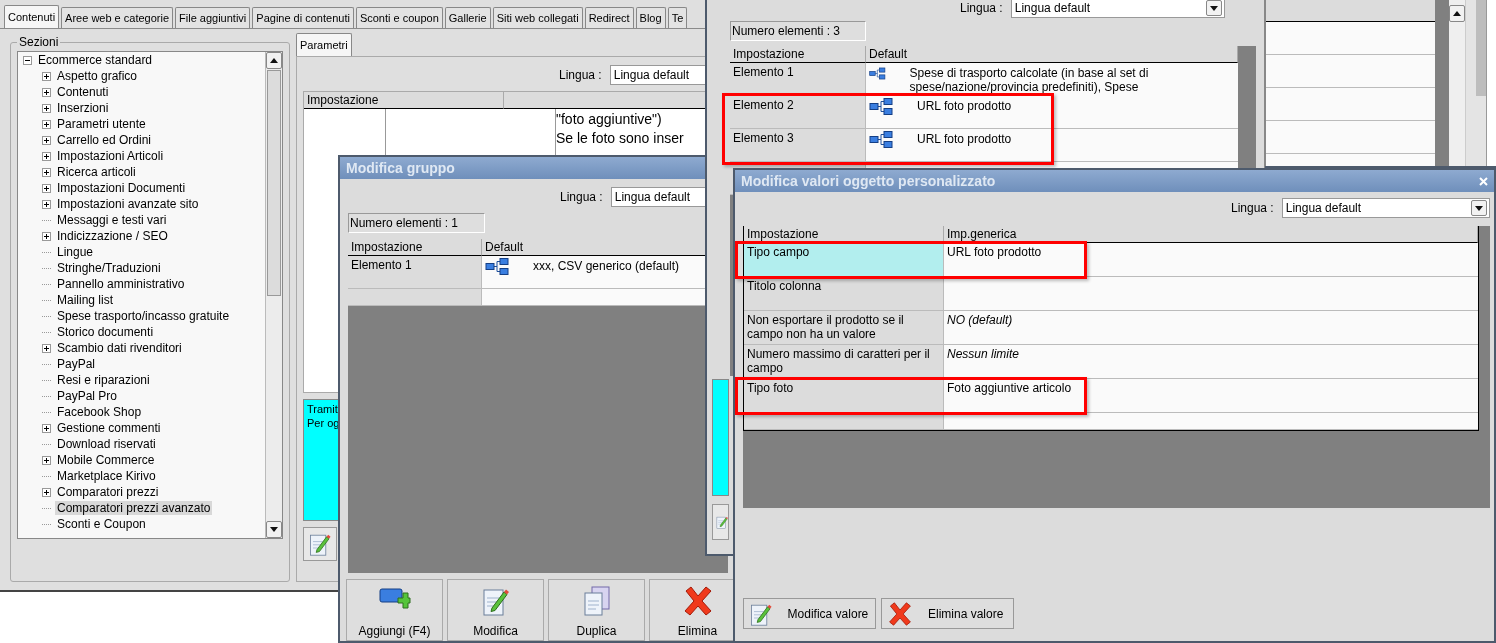 This screenshot has width=1496, height=643. Describe the element at coordinates (39, 42) in the screenshot. I see `panel-title: Sezioni` at that location.